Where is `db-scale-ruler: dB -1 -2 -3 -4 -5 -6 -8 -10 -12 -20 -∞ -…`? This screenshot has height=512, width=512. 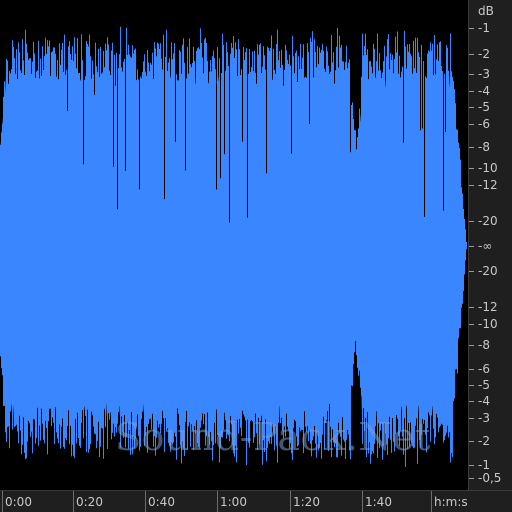 db-scale-ruler: dB -1 -2 -3 -4 -5 -6 -8 -10 -12 -20 -∞ -… is located at coordinates (490, 245).